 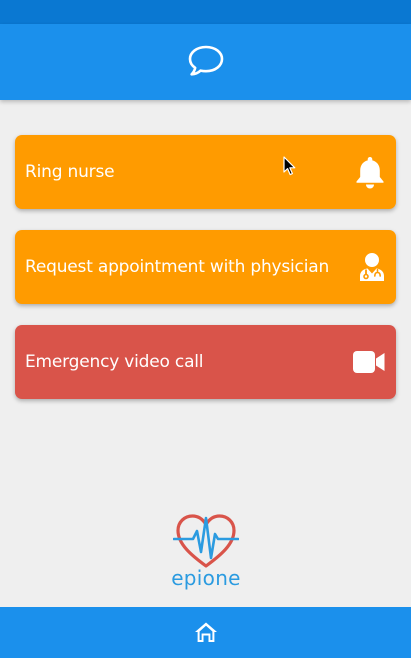 I want to click on home-icon, so click(x=206, y=632).